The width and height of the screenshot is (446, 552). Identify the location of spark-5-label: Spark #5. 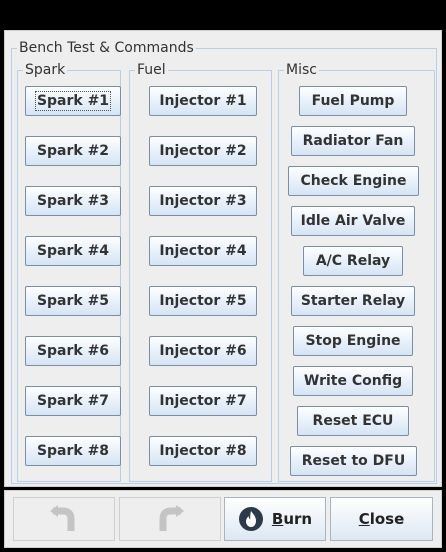
(73, 301).